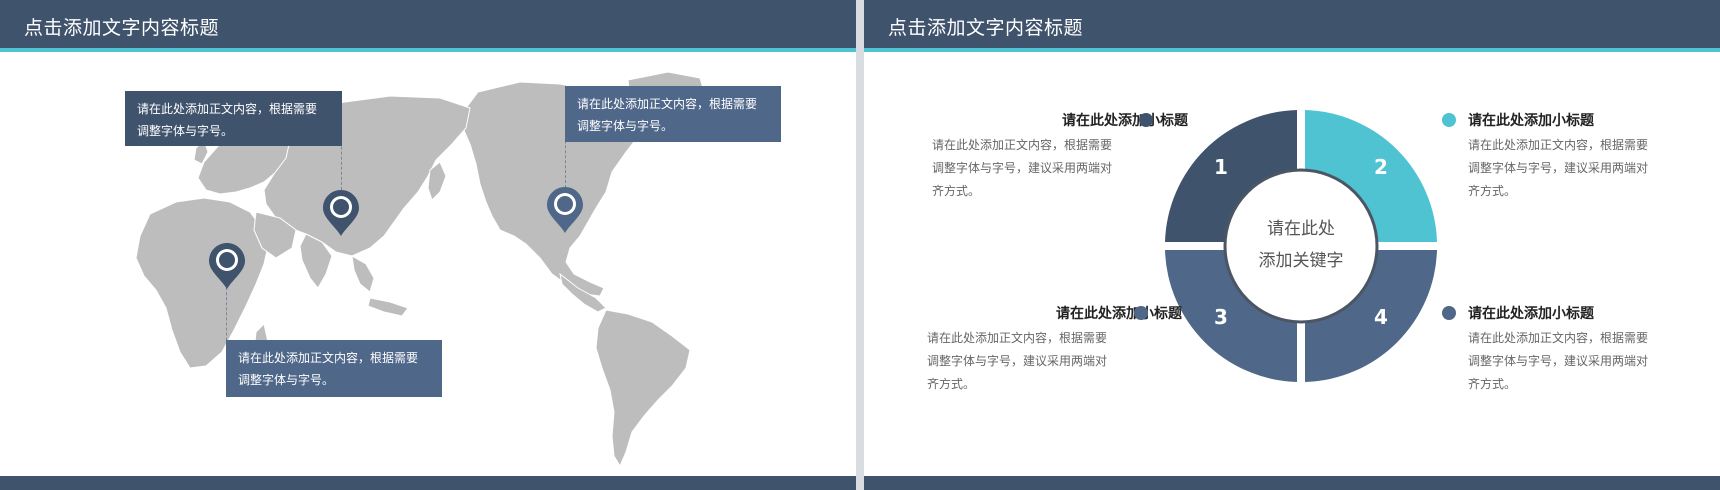 This screenshot has width=1720, height=490. What do you see at coordinates (1301, 261) in the screenshot?
I see `center-keyword-line: 添加关键字` at bounding box center [1301, 261].